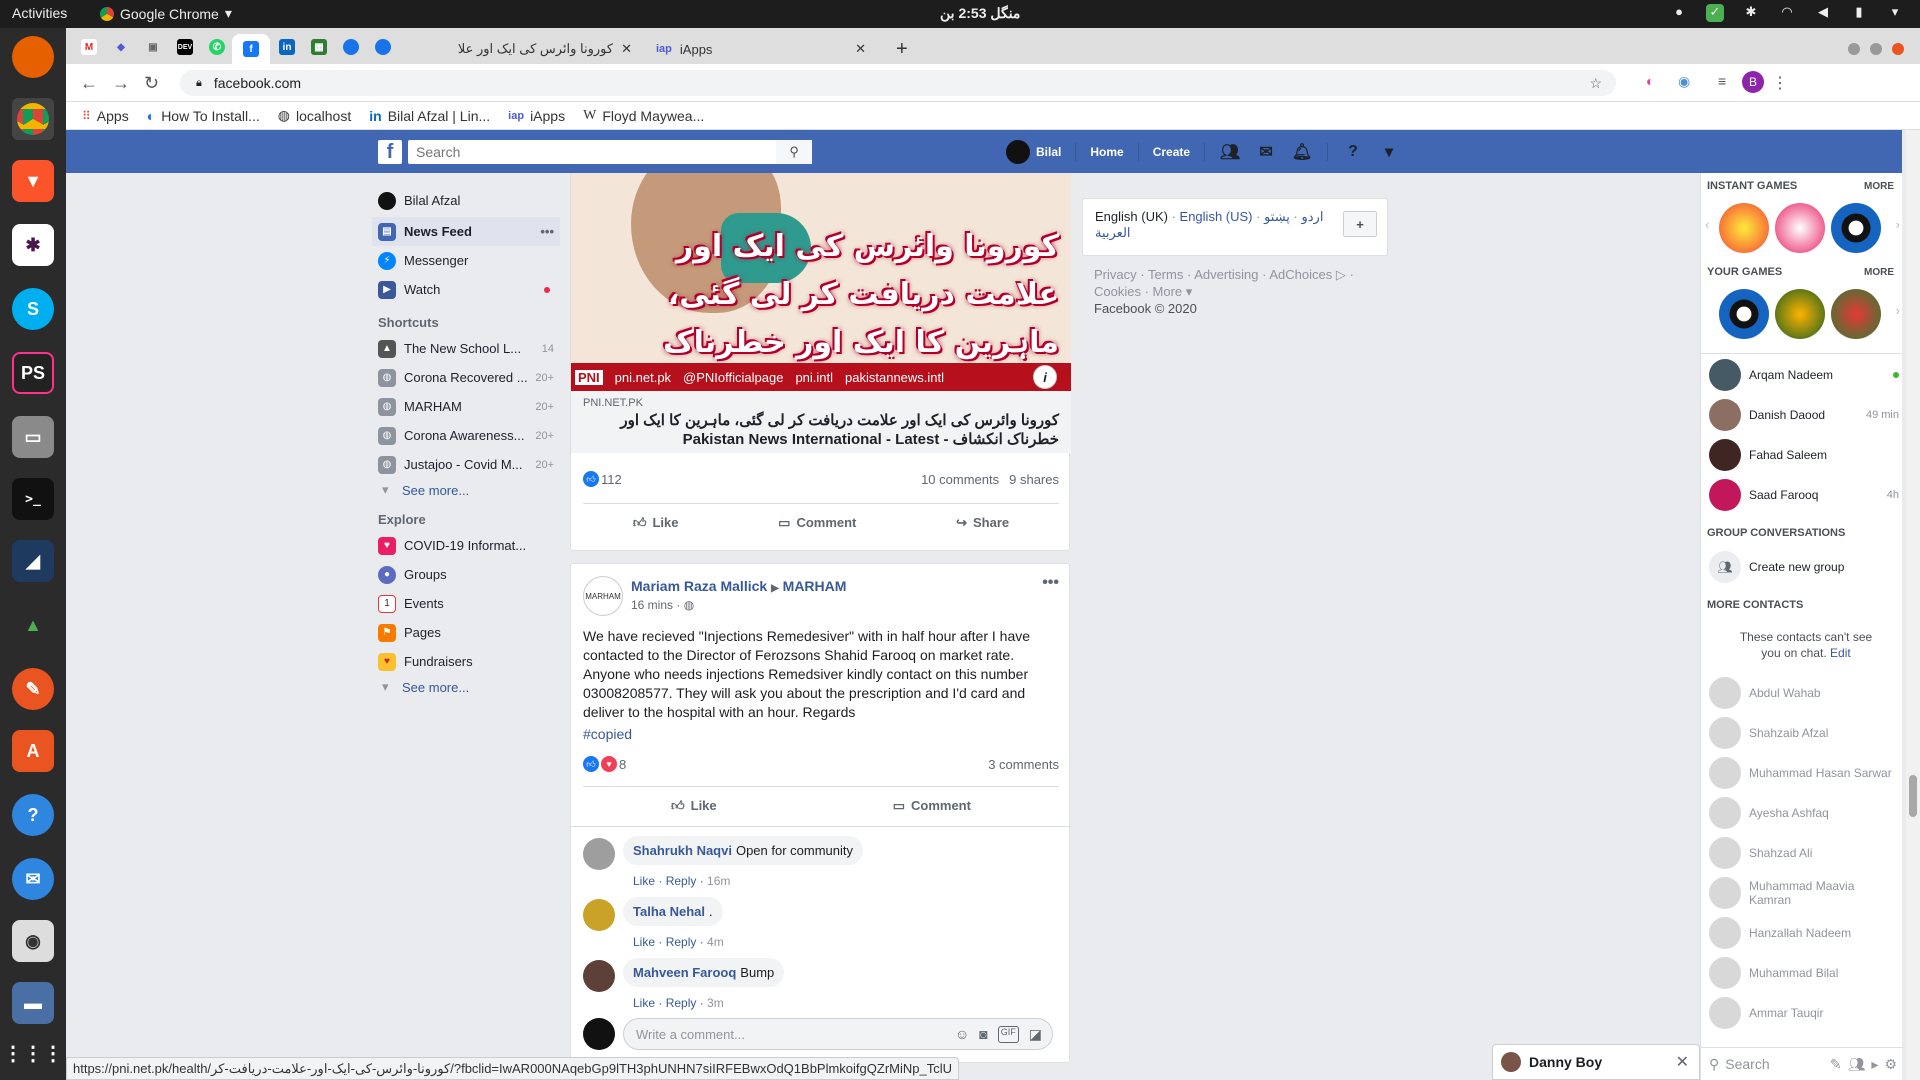 Image resolution: width=1920 pixels, height=1080 pixels. I want to click on chevron-down-icon: ▾, so click(1389, 152).